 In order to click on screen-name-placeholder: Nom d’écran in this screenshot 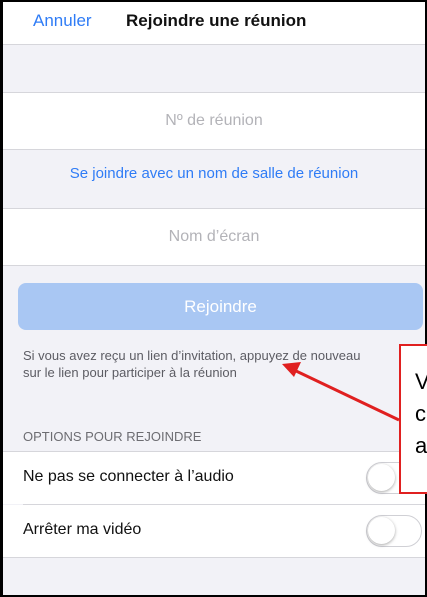, I will do `click(214, 236)`.